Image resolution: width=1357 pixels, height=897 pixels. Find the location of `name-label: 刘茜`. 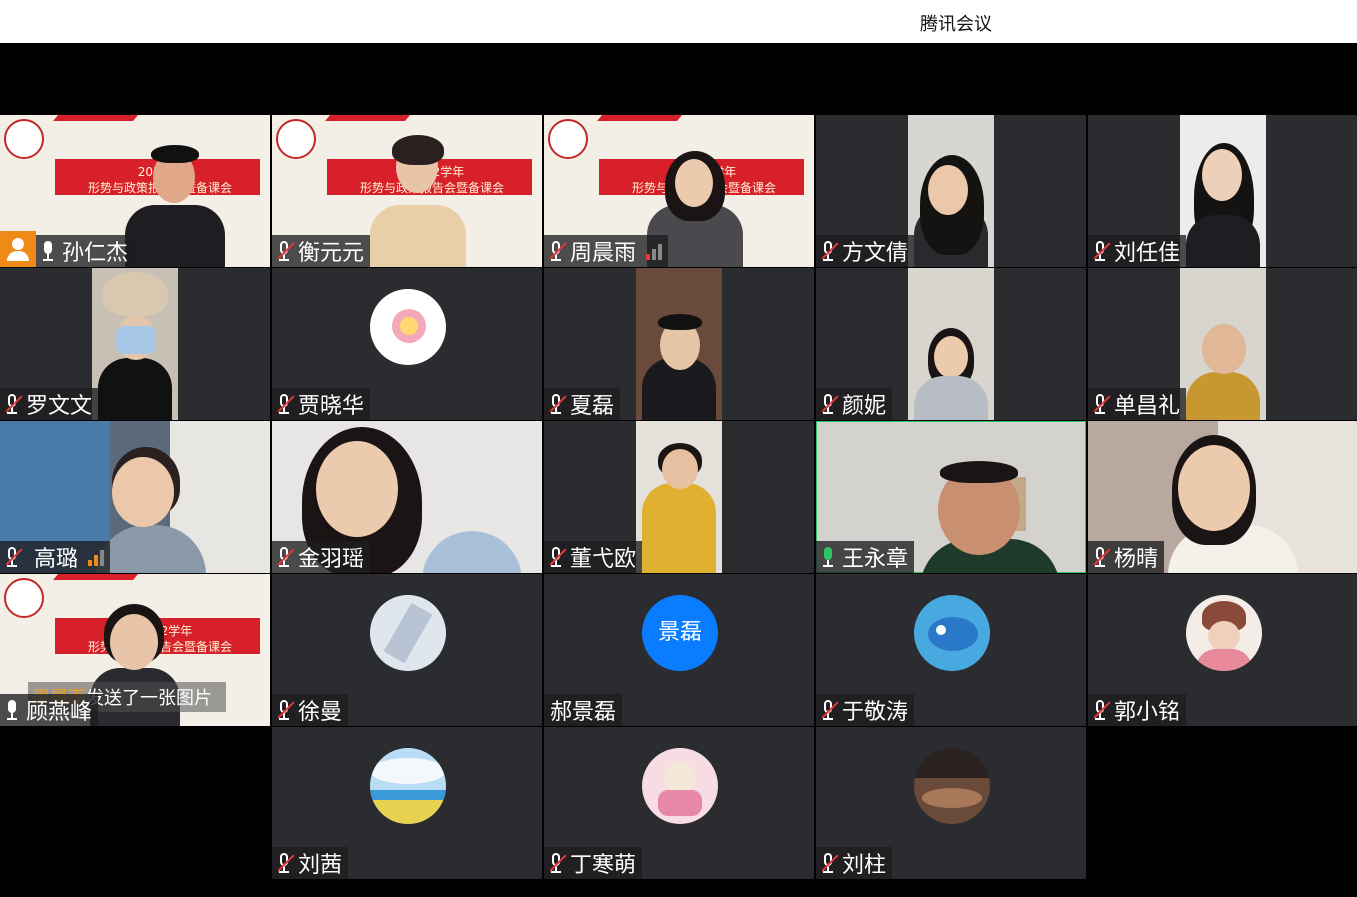

name-label: 刘茜 is located at coordinates (310, 863).